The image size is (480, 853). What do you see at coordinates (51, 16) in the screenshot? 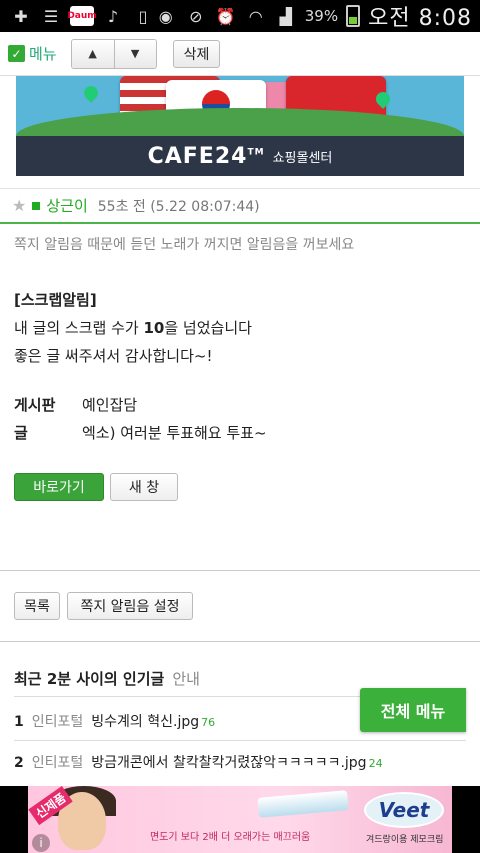
I see `list-icon: ☰` at bounding box center [51, 16].